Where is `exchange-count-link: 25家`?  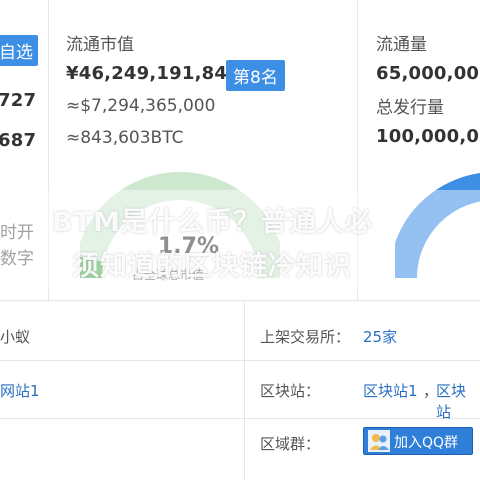
exchange-count-link: 25家 is located at coordinates (380, 336).